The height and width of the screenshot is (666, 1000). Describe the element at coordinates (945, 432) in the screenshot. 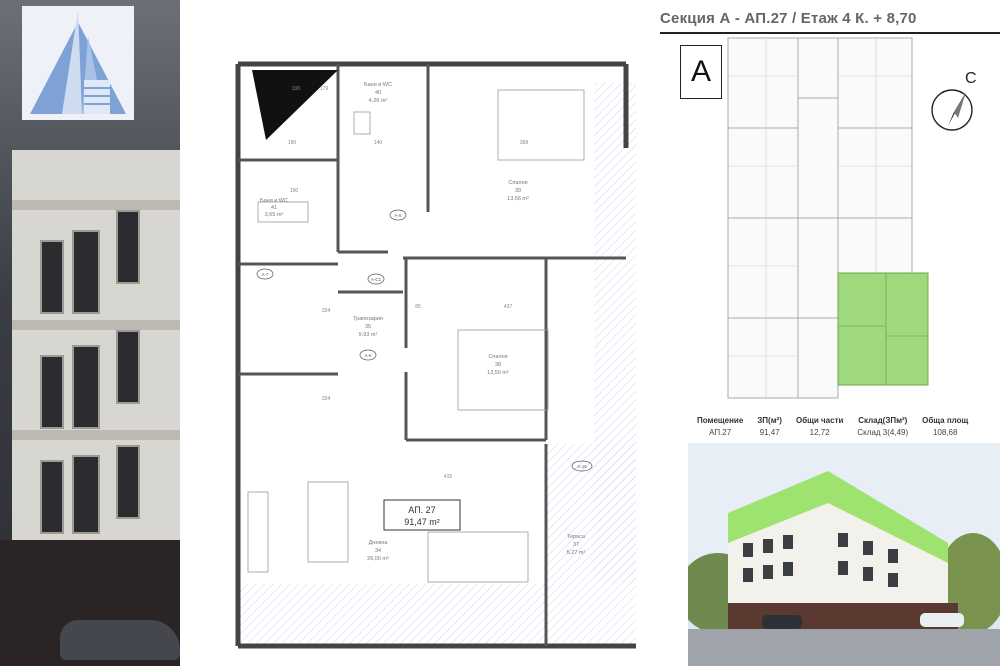

I see `table-cell: 108,68` at that location.